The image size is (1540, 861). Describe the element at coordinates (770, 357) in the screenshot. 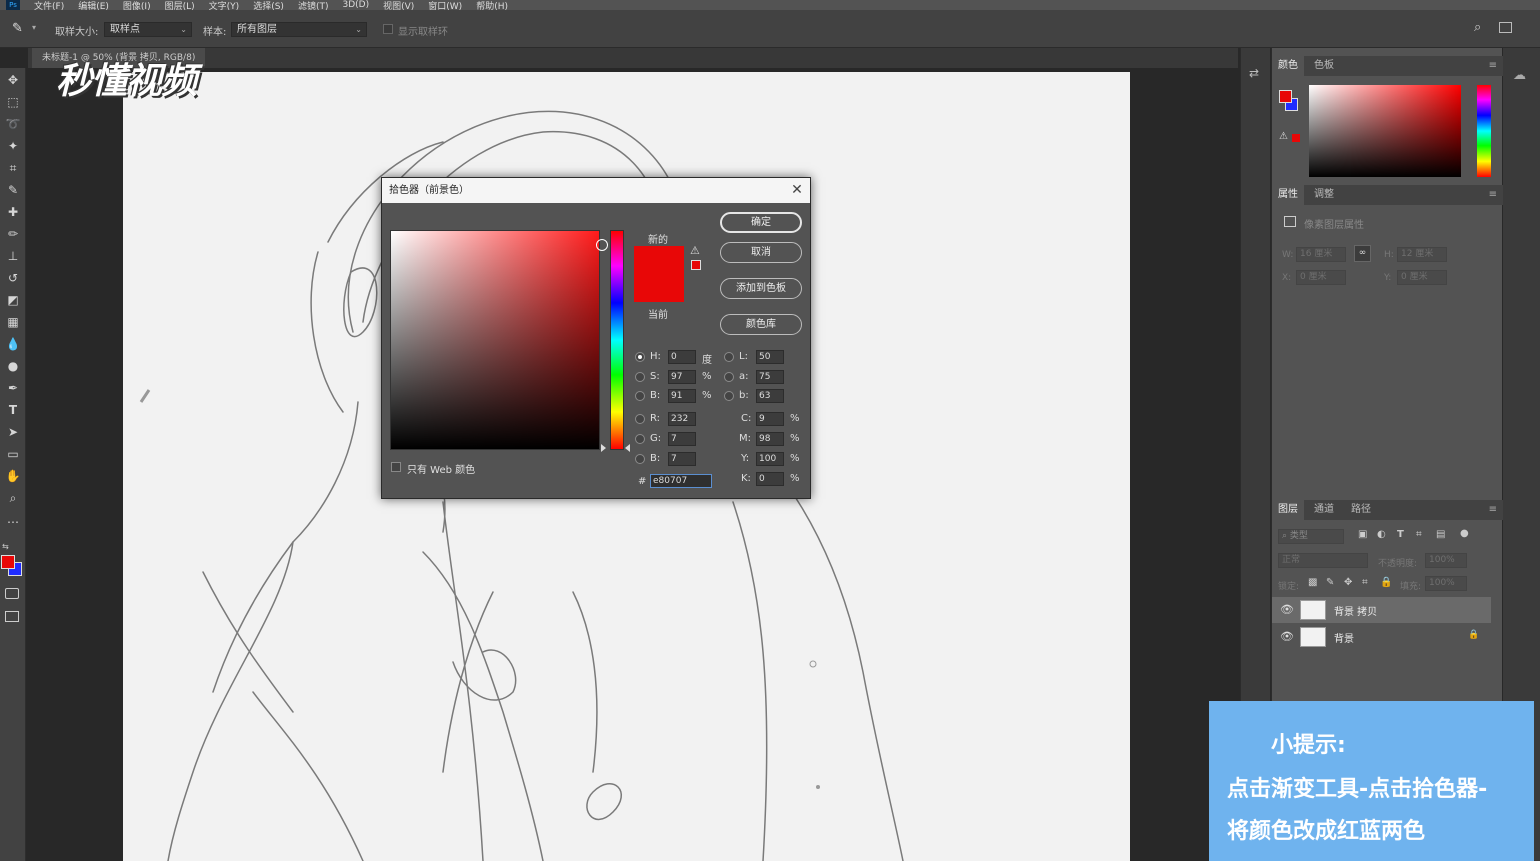

I see `lightness-input: 50` at that location.